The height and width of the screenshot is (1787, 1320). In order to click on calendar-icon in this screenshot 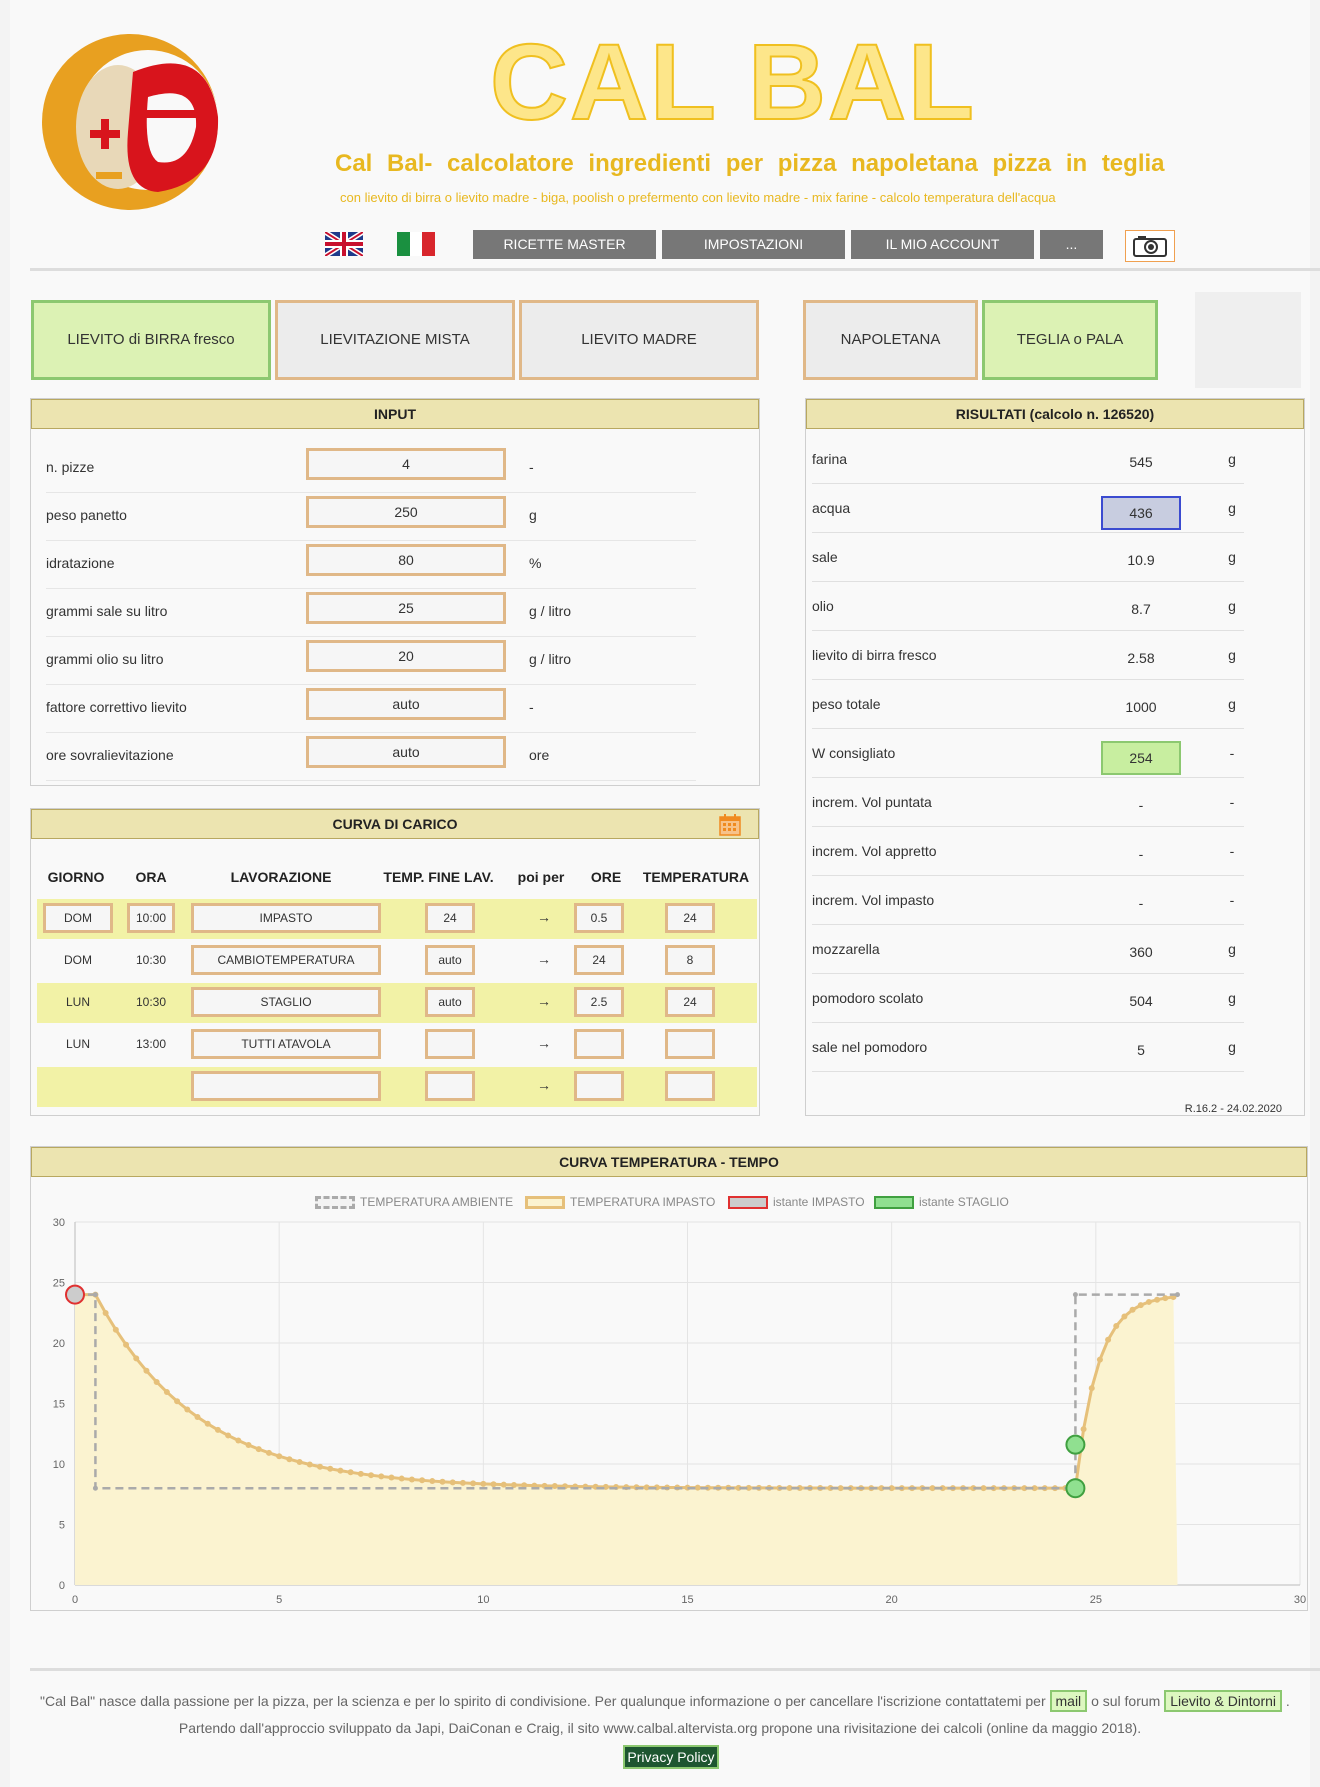, I will do `click(730, 825)`.